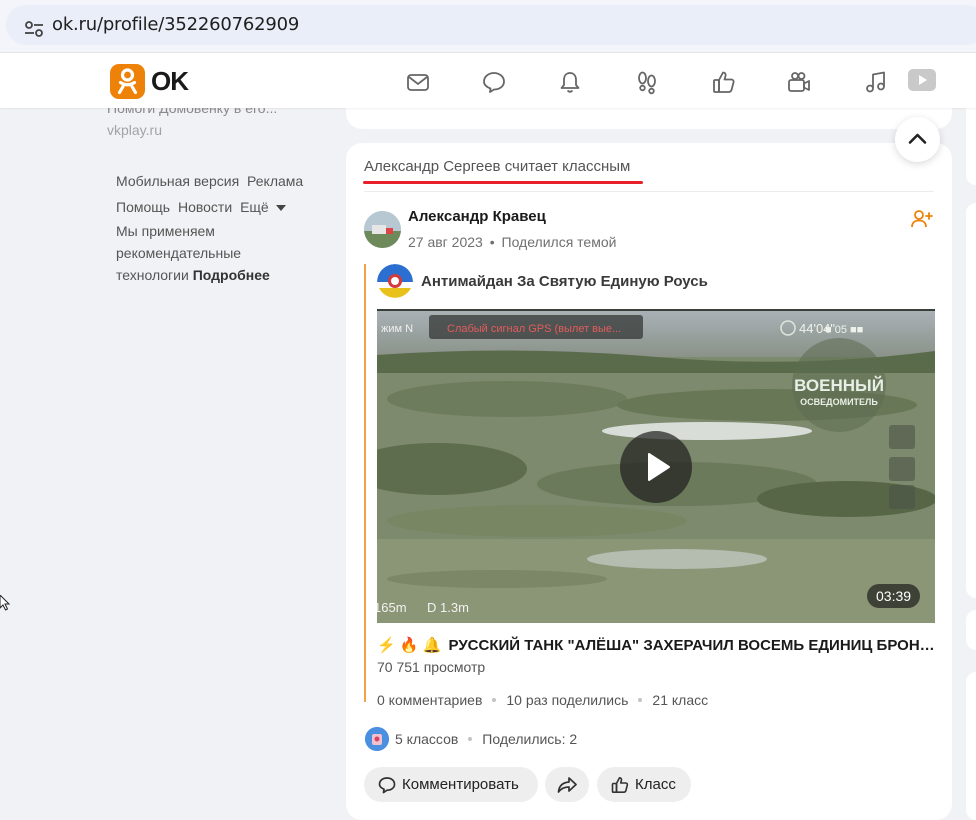  What do you see at coordinates (395, 282) in the screenshot?
I see `group-avatar` at bounding box center [395, 282].